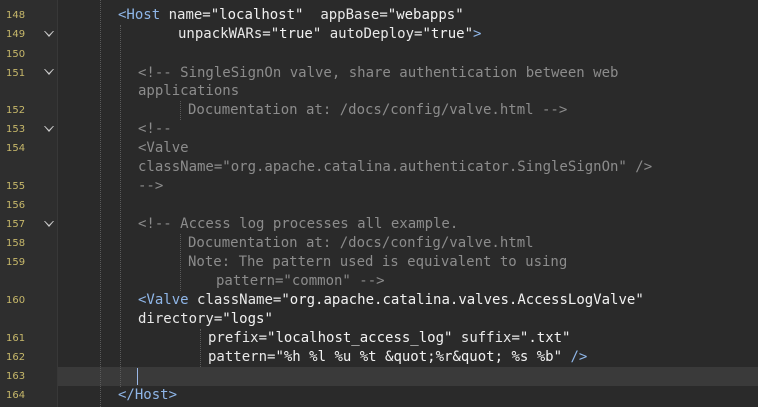  I want to click on line-number: 161, so click(16, 338).